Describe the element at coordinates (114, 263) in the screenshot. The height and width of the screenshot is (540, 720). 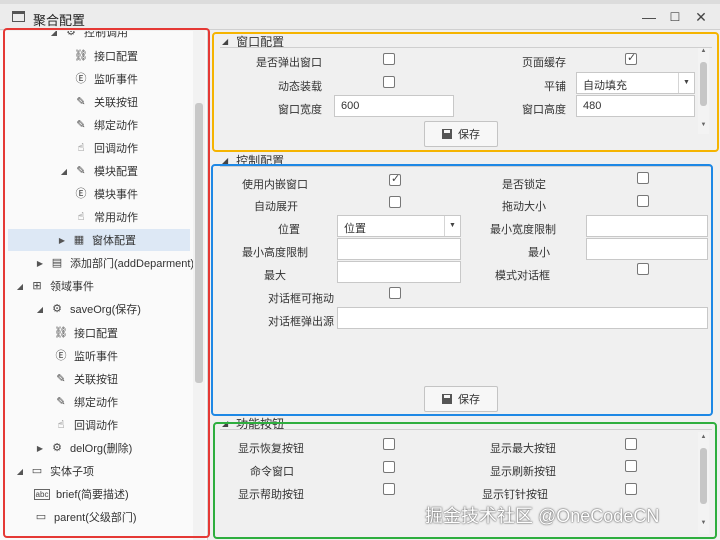
I see `tree-item: ▶ ▤ 添加部门(addDeparment)` at that location.